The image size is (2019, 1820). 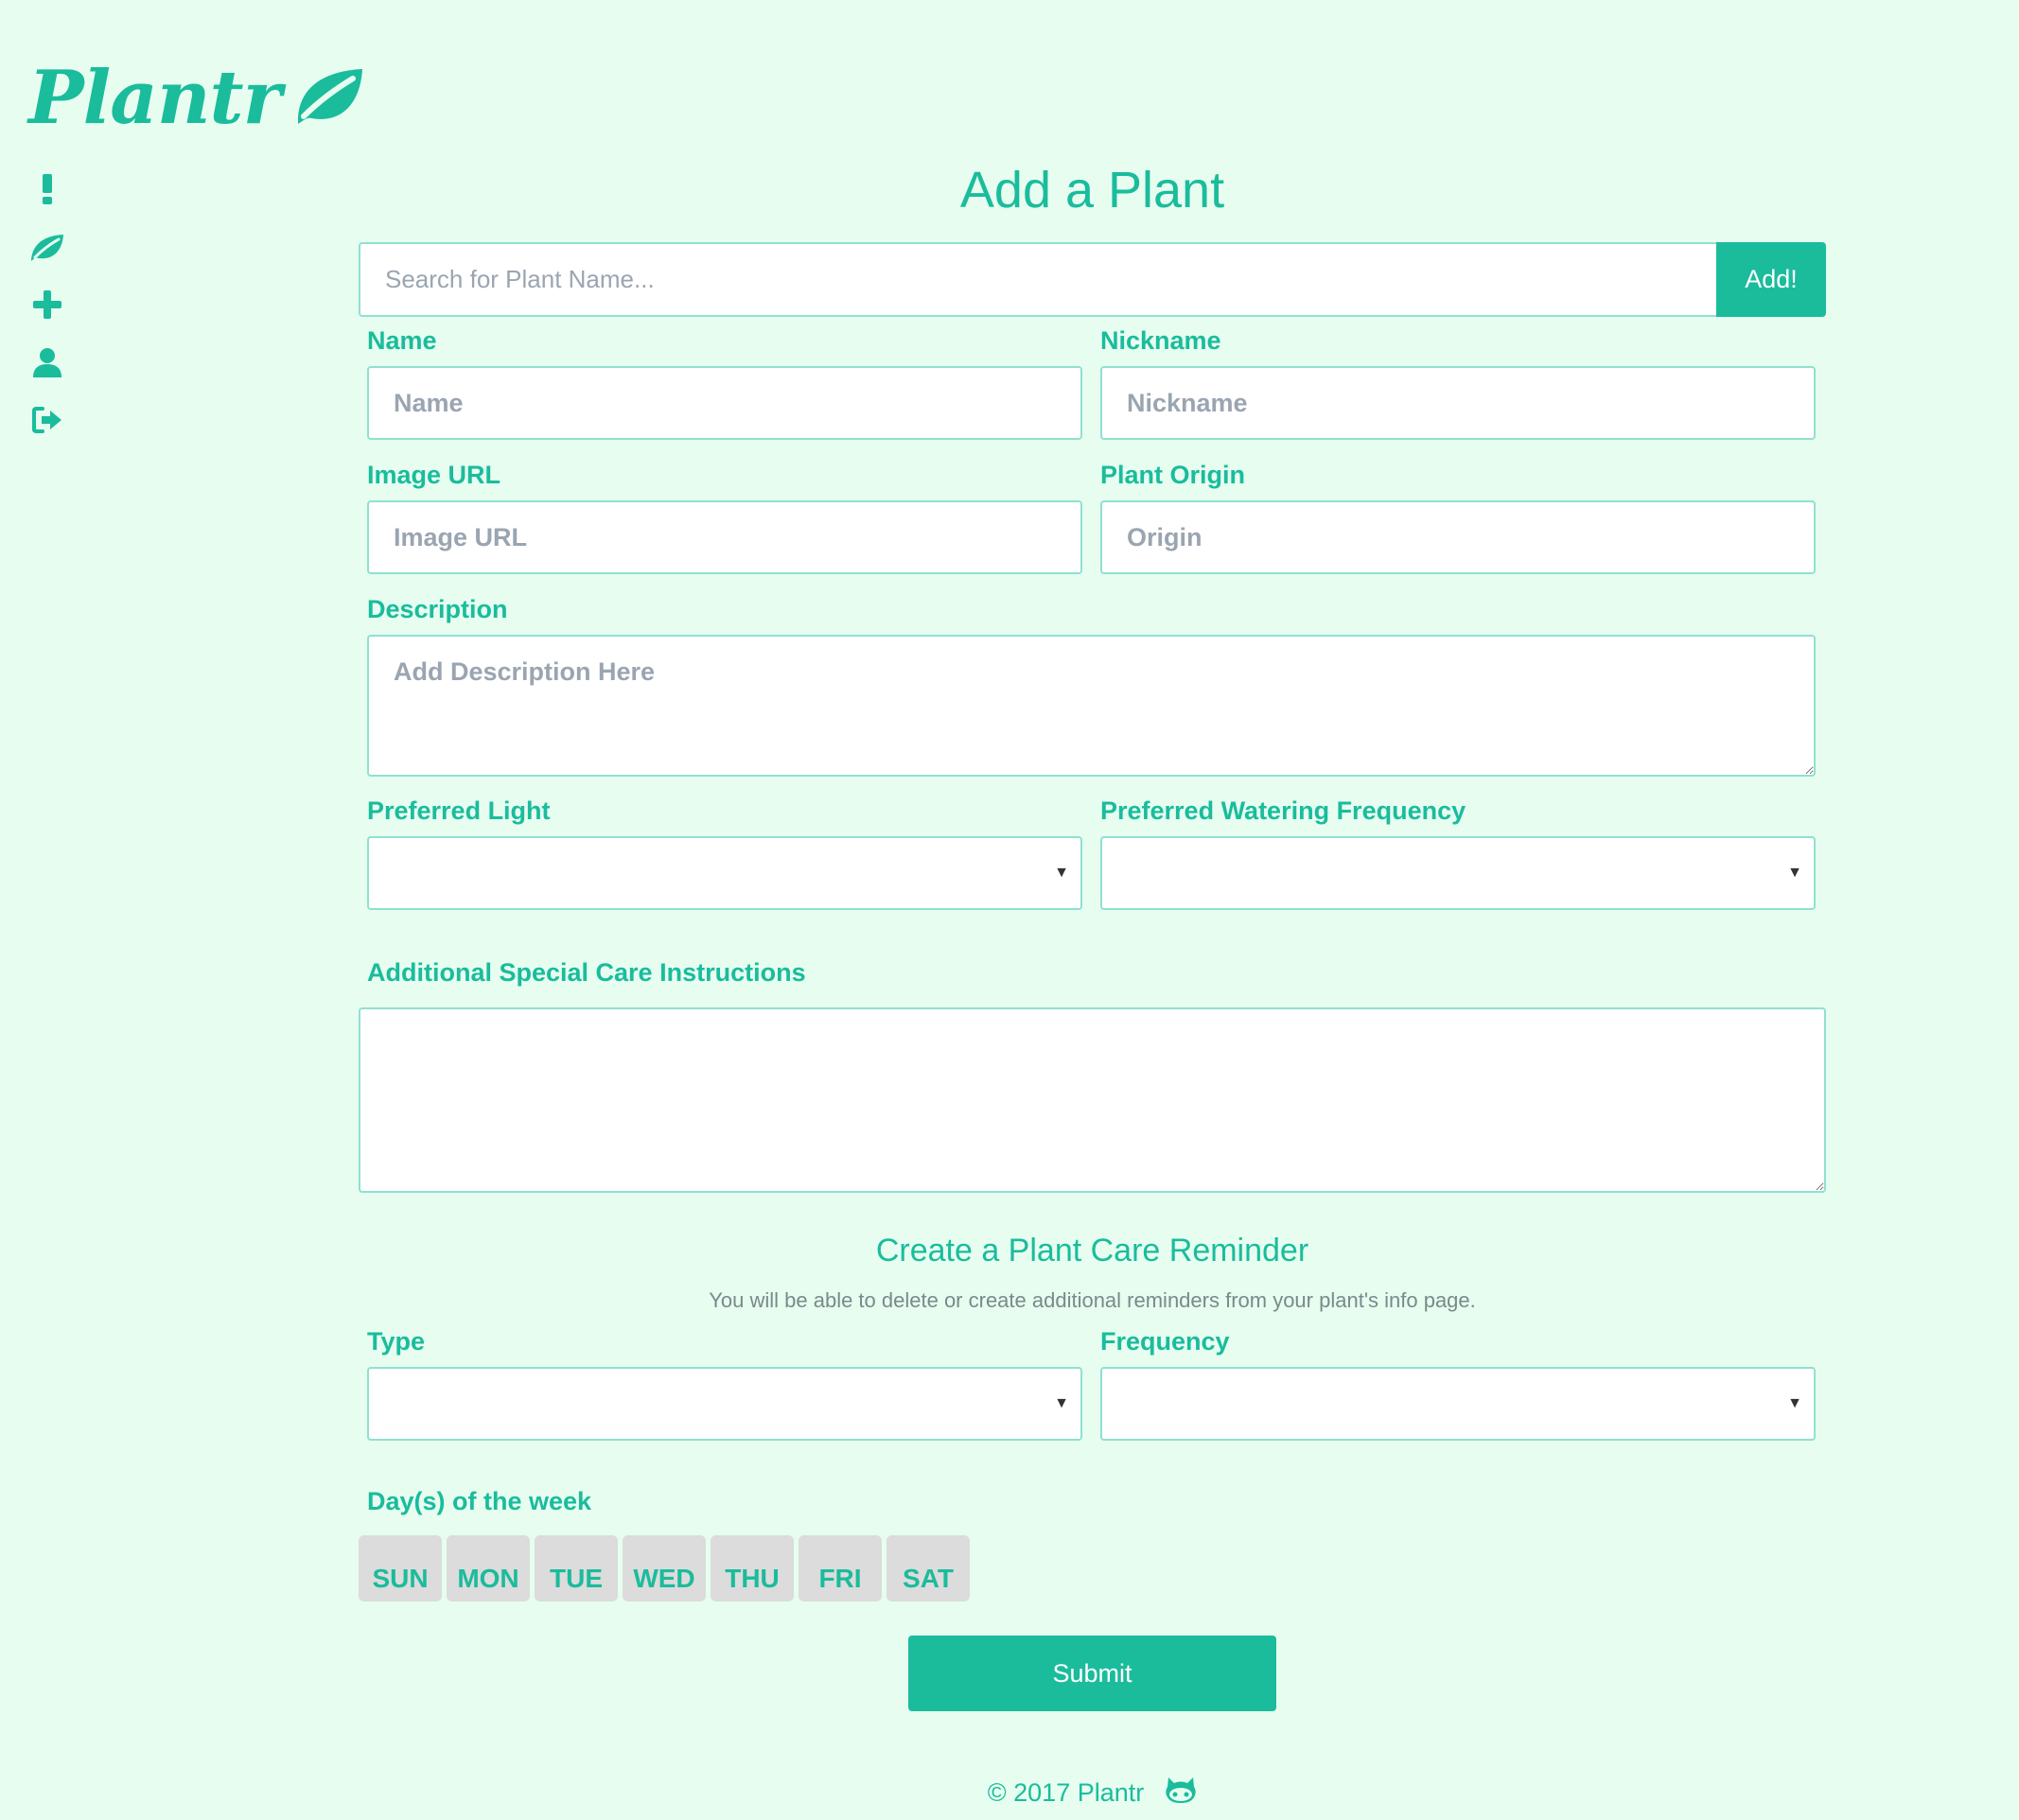 What do you see at coordinates (1092, 1251) in the screenshot?
I see `reminder-title: Create a Plant Care Reminder` at bounding box center [1092, 1251].